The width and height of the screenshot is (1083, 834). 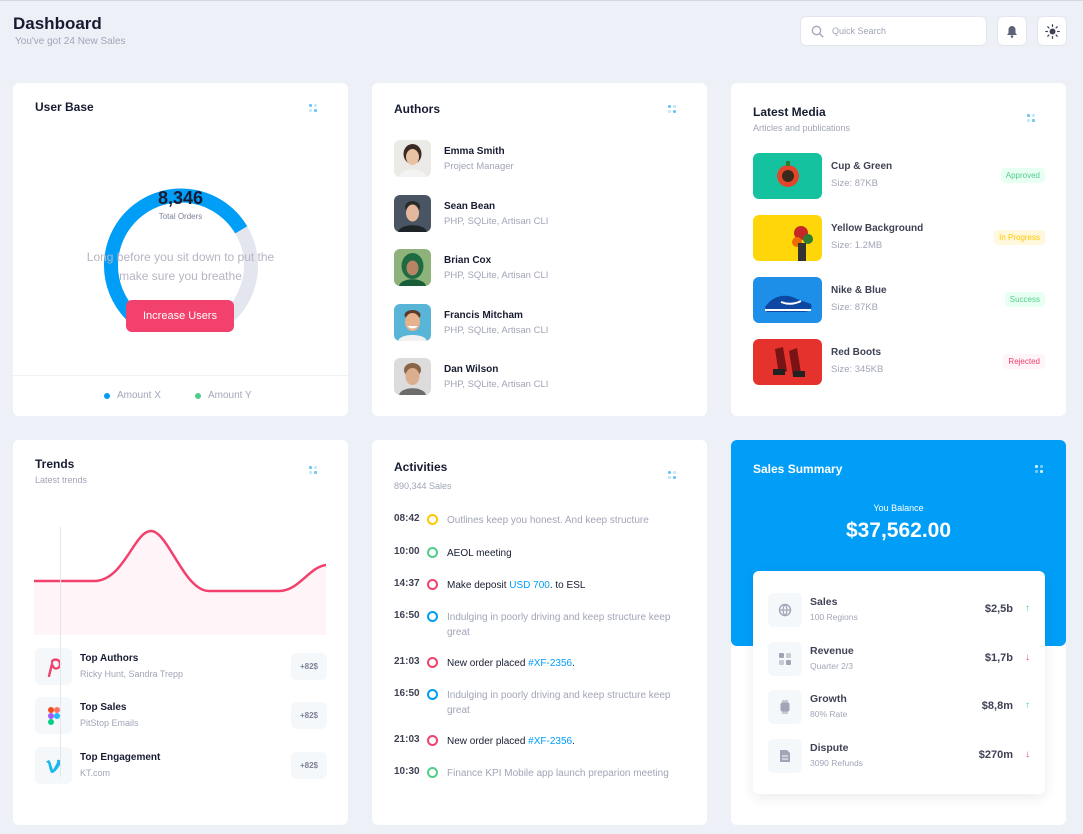 I want to click on status-badge: Success, so click(x=1024, y=299).